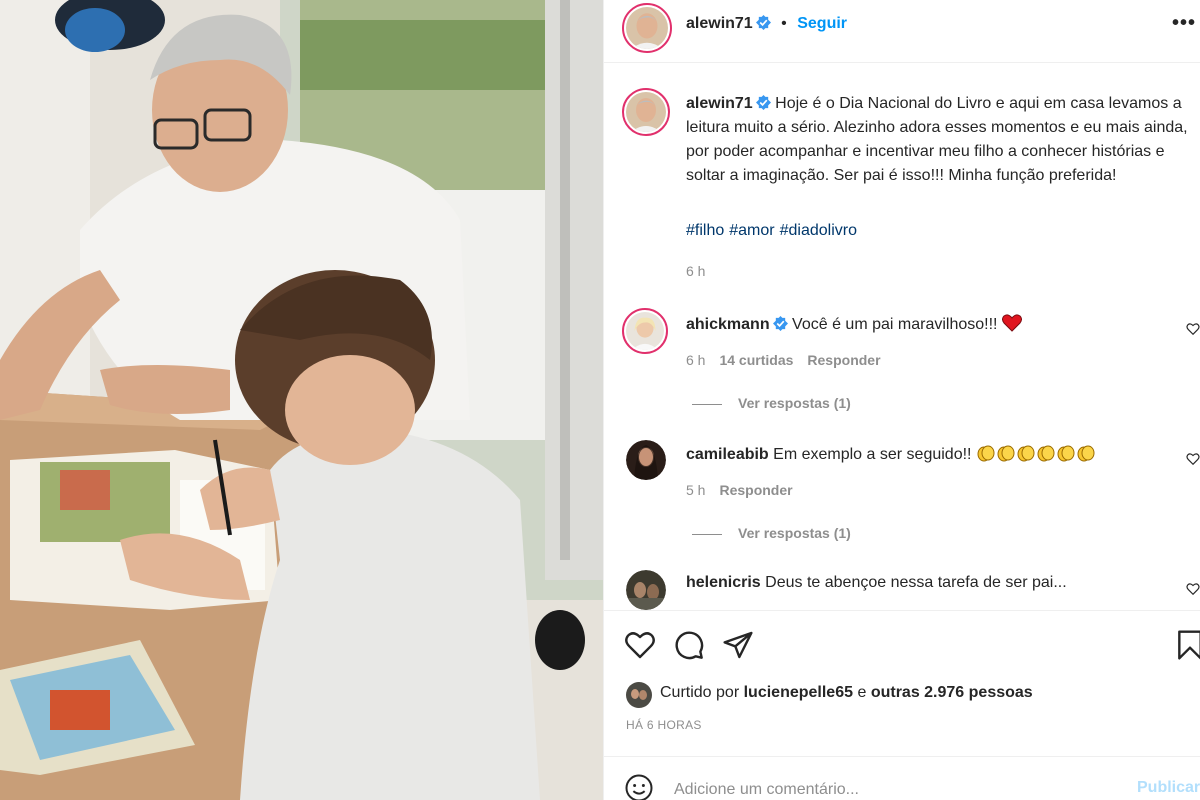 The image size is (1200, 800). Describe the element at coordinates (1011, 323) in the screenshot. I see `heart-emoji-icon` at that location.